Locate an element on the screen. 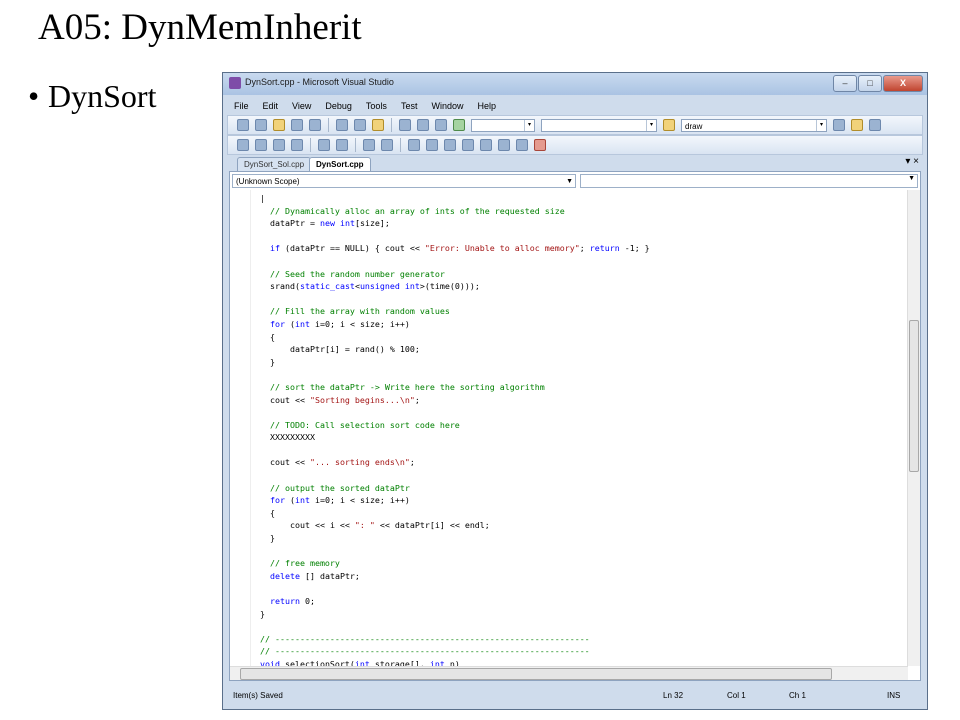 The width and height of the screenshot is (960, 720). parameter-info-icon is located at coordinates (261, 145).